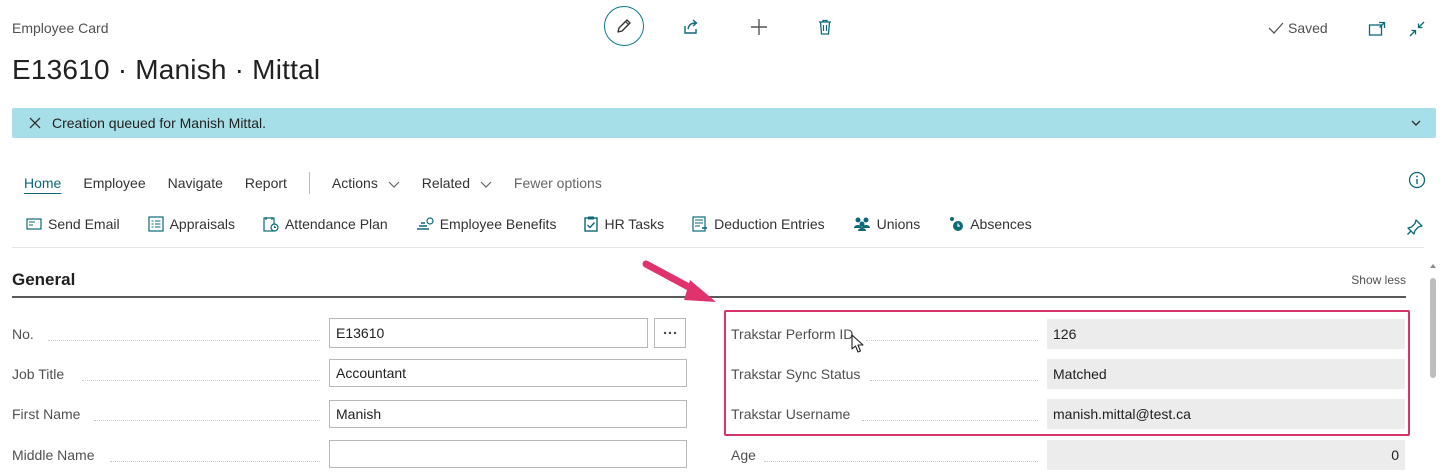  I want to click on attendance-plan-label: Attendance Plan, so click(336, 224).